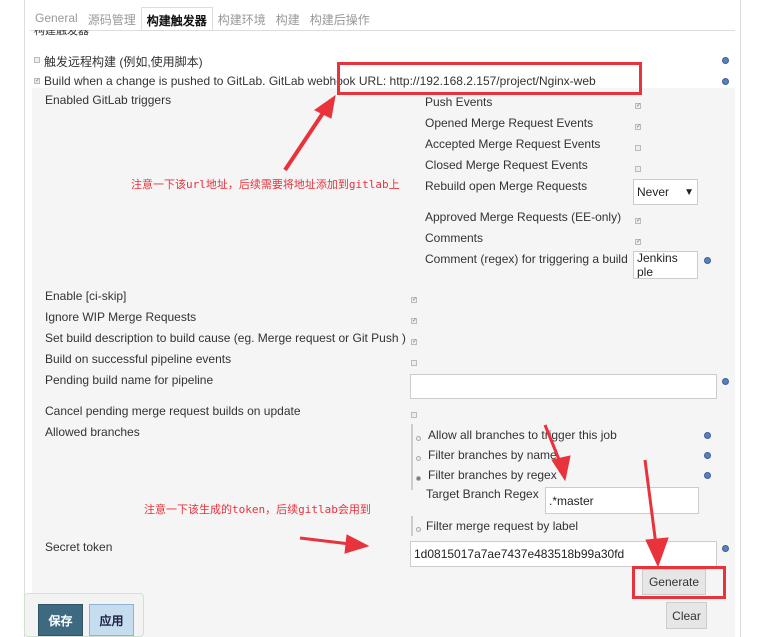 This screenshot has height=637, width=769. I want to click on generate-arrow, so click(650, 502).